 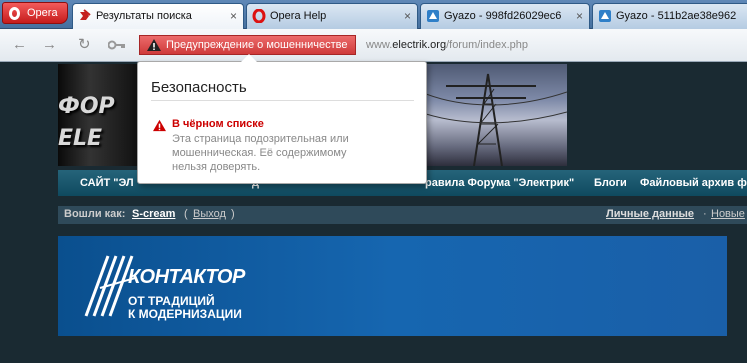 I want to click on tab-title: Gyazo - 511b2ae38e962, so click(x=676, y=16).